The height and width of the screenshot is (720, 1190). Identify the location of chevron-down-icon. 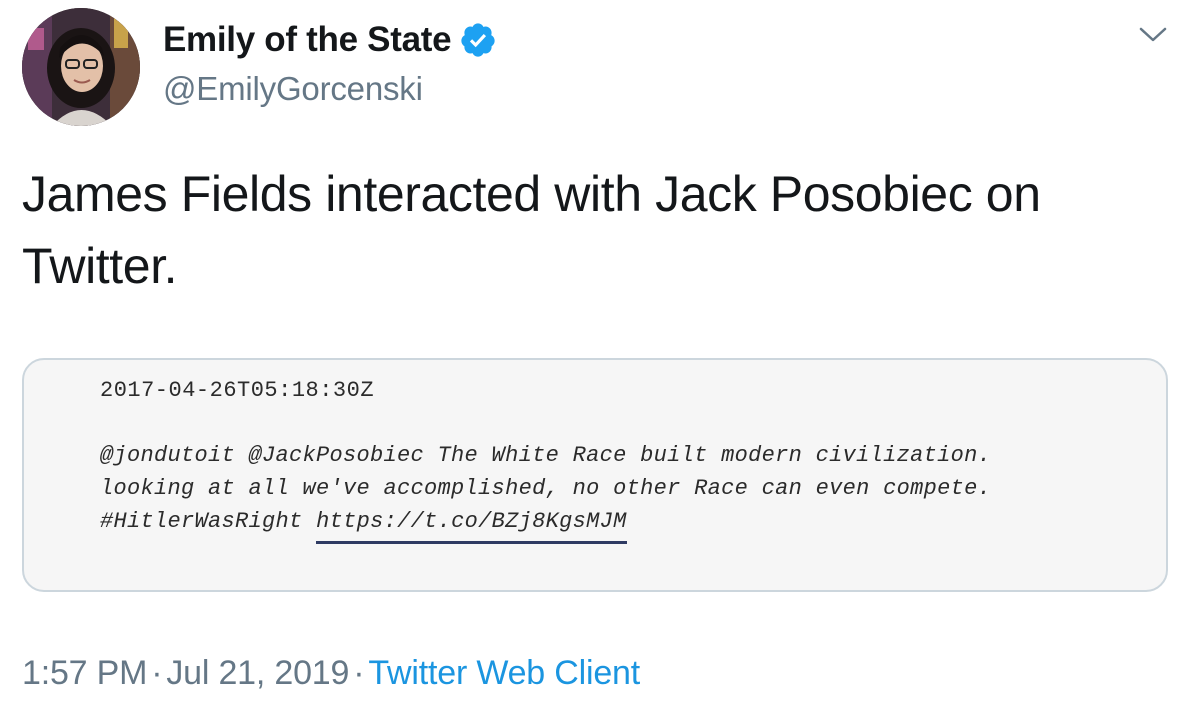
(1153, 34).